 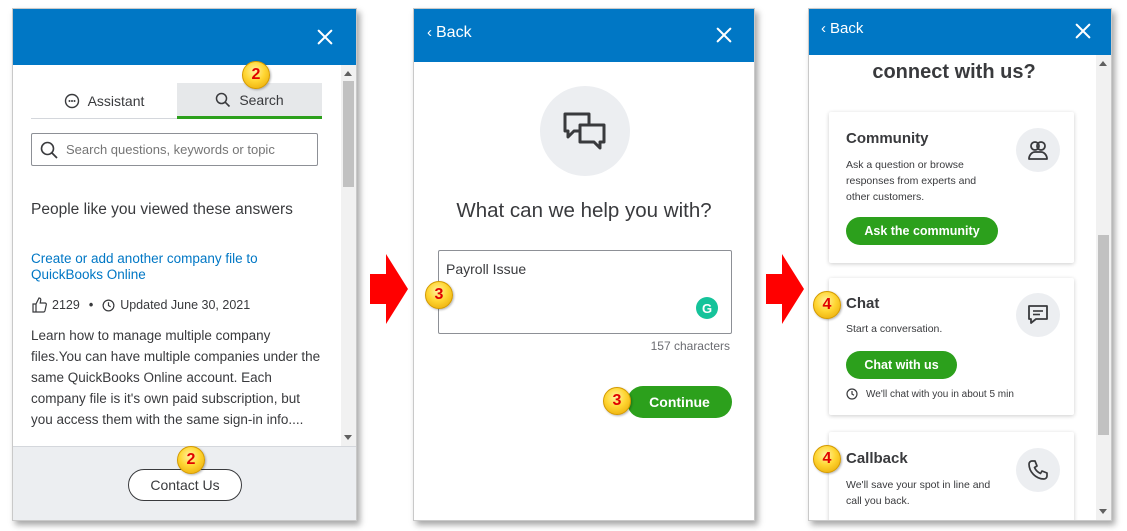 I want to click on card-description: Start a conversation., so click(x=894, y=329).